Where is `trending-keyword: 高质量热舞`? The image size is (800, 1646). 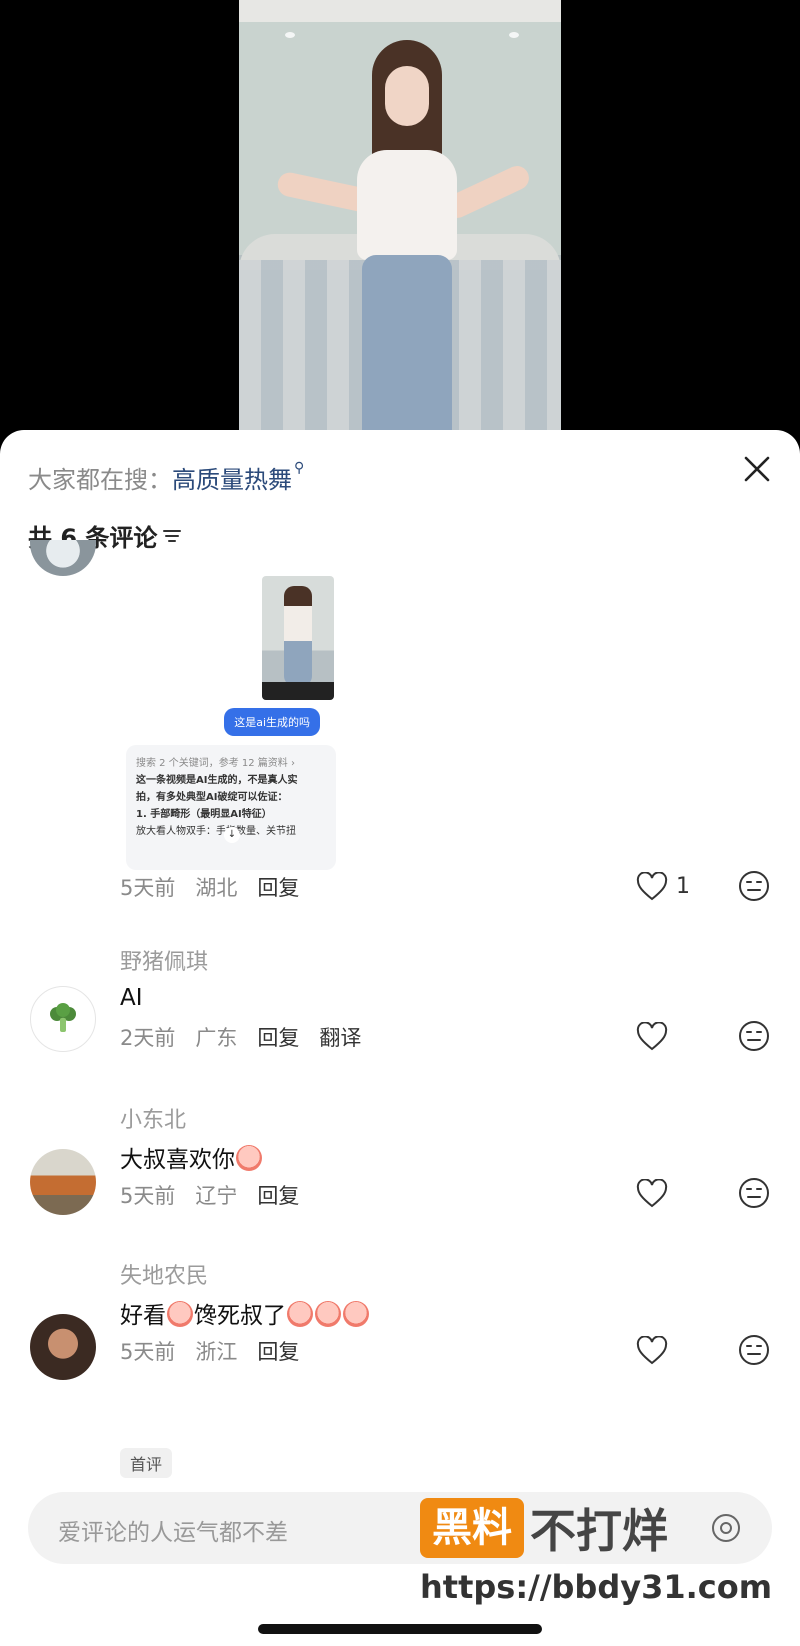
trending-keyword: 高质量热舞 is located at coordinates (232, 480).